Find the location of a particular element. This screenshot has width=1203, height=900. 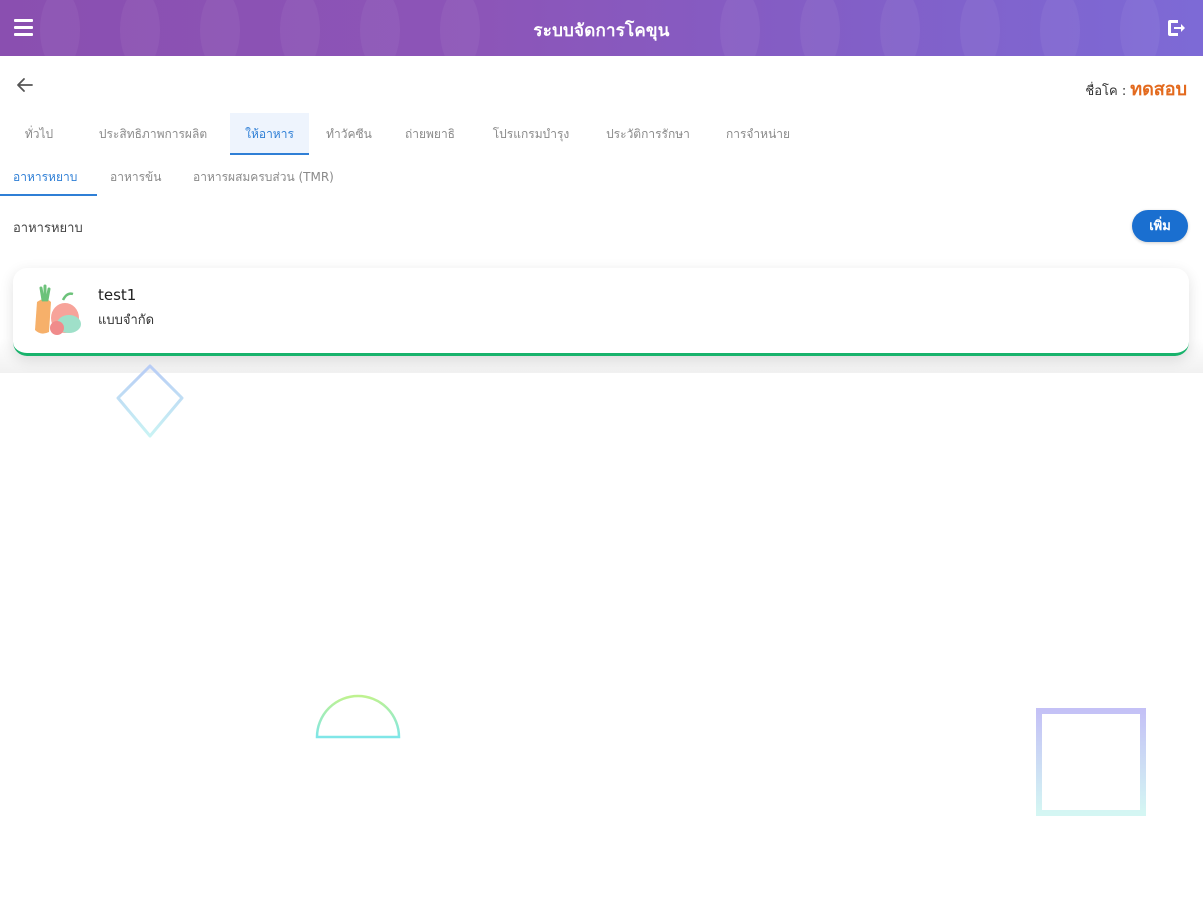

cow-name-value: ทดสอบ is located at coordinates (1158, 89).